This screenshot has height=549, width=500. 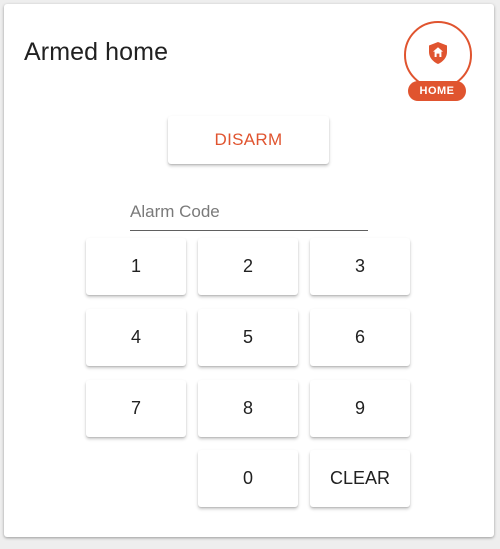 I want to click on keypad-5-button: 5, so click(x=248, y=337).